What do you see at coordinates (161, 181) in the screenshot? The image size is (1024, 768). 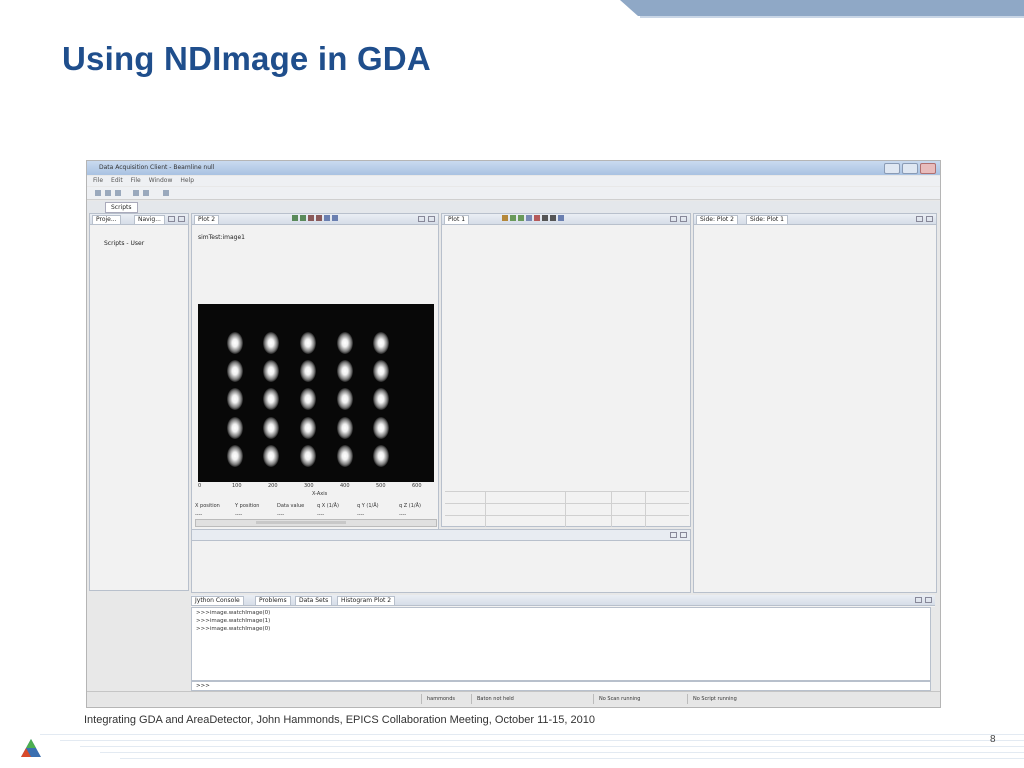 I see `menu-window: Window` at bounding box center [161, 181].